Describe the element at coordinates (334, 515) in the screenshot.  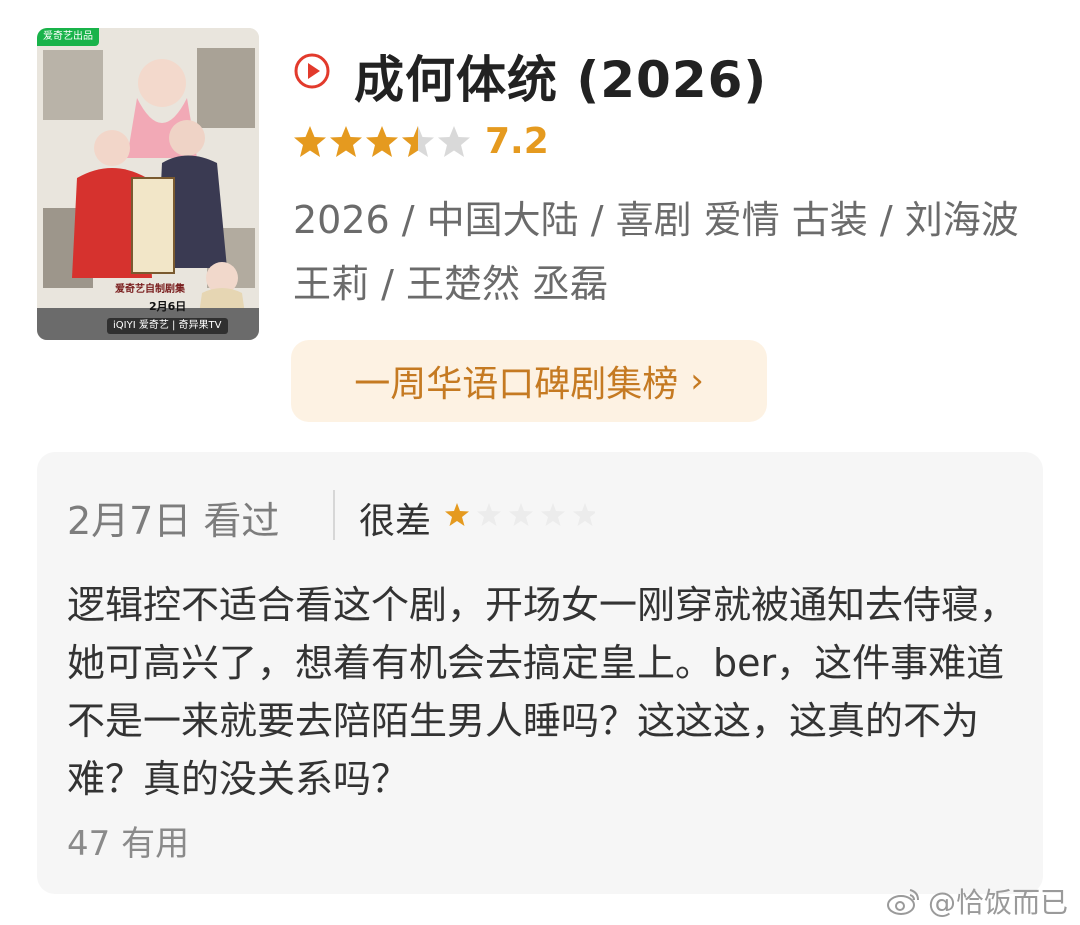
I see `divider` at that location.